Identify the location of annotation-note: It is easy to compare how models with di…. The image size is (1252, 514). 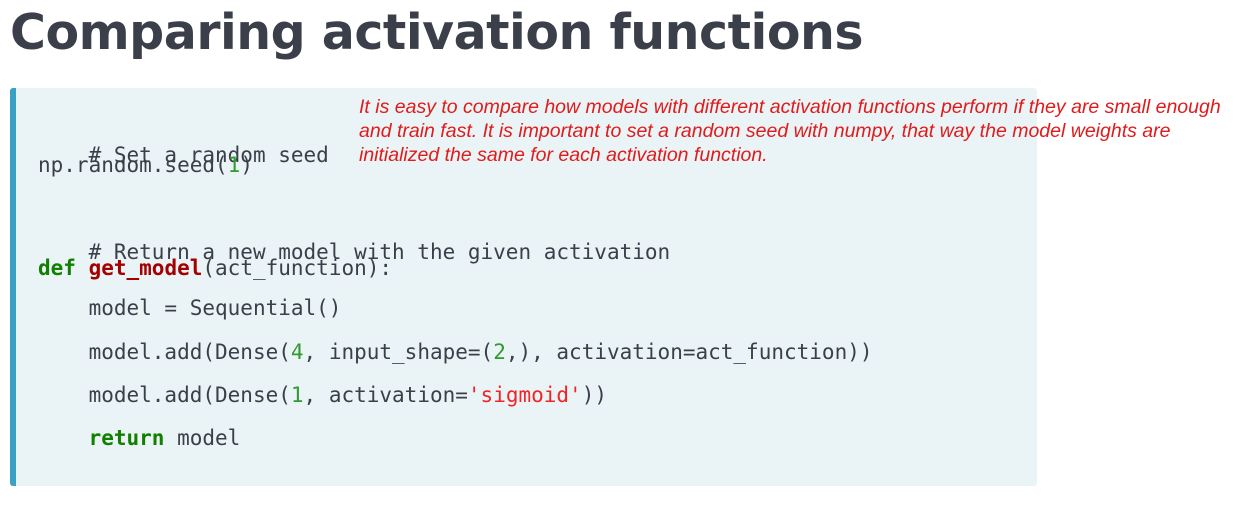
(790, 131).